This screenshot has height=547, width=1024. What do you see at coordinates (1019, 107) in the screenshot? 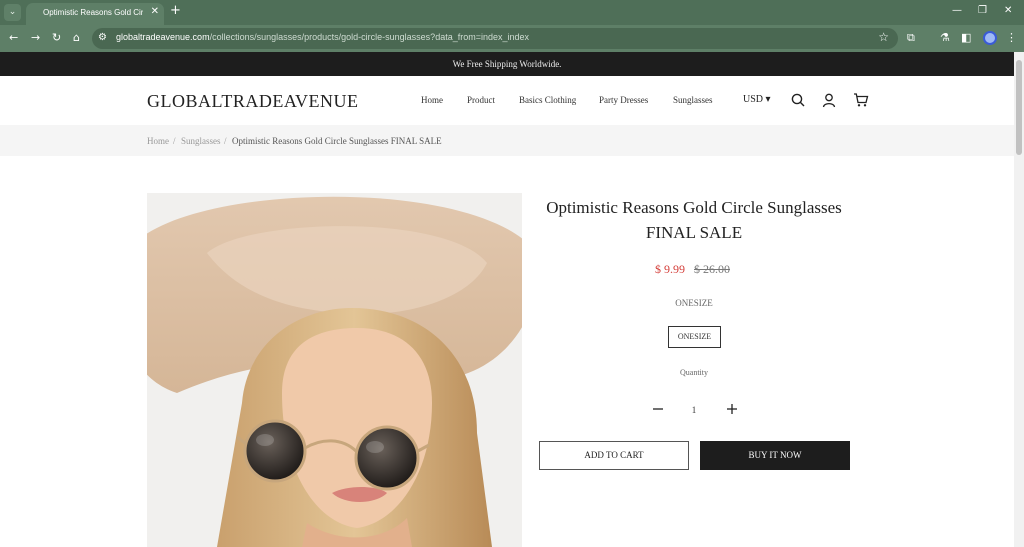
I see `scrollbar-thumb` at bounding box center [1019, 107].